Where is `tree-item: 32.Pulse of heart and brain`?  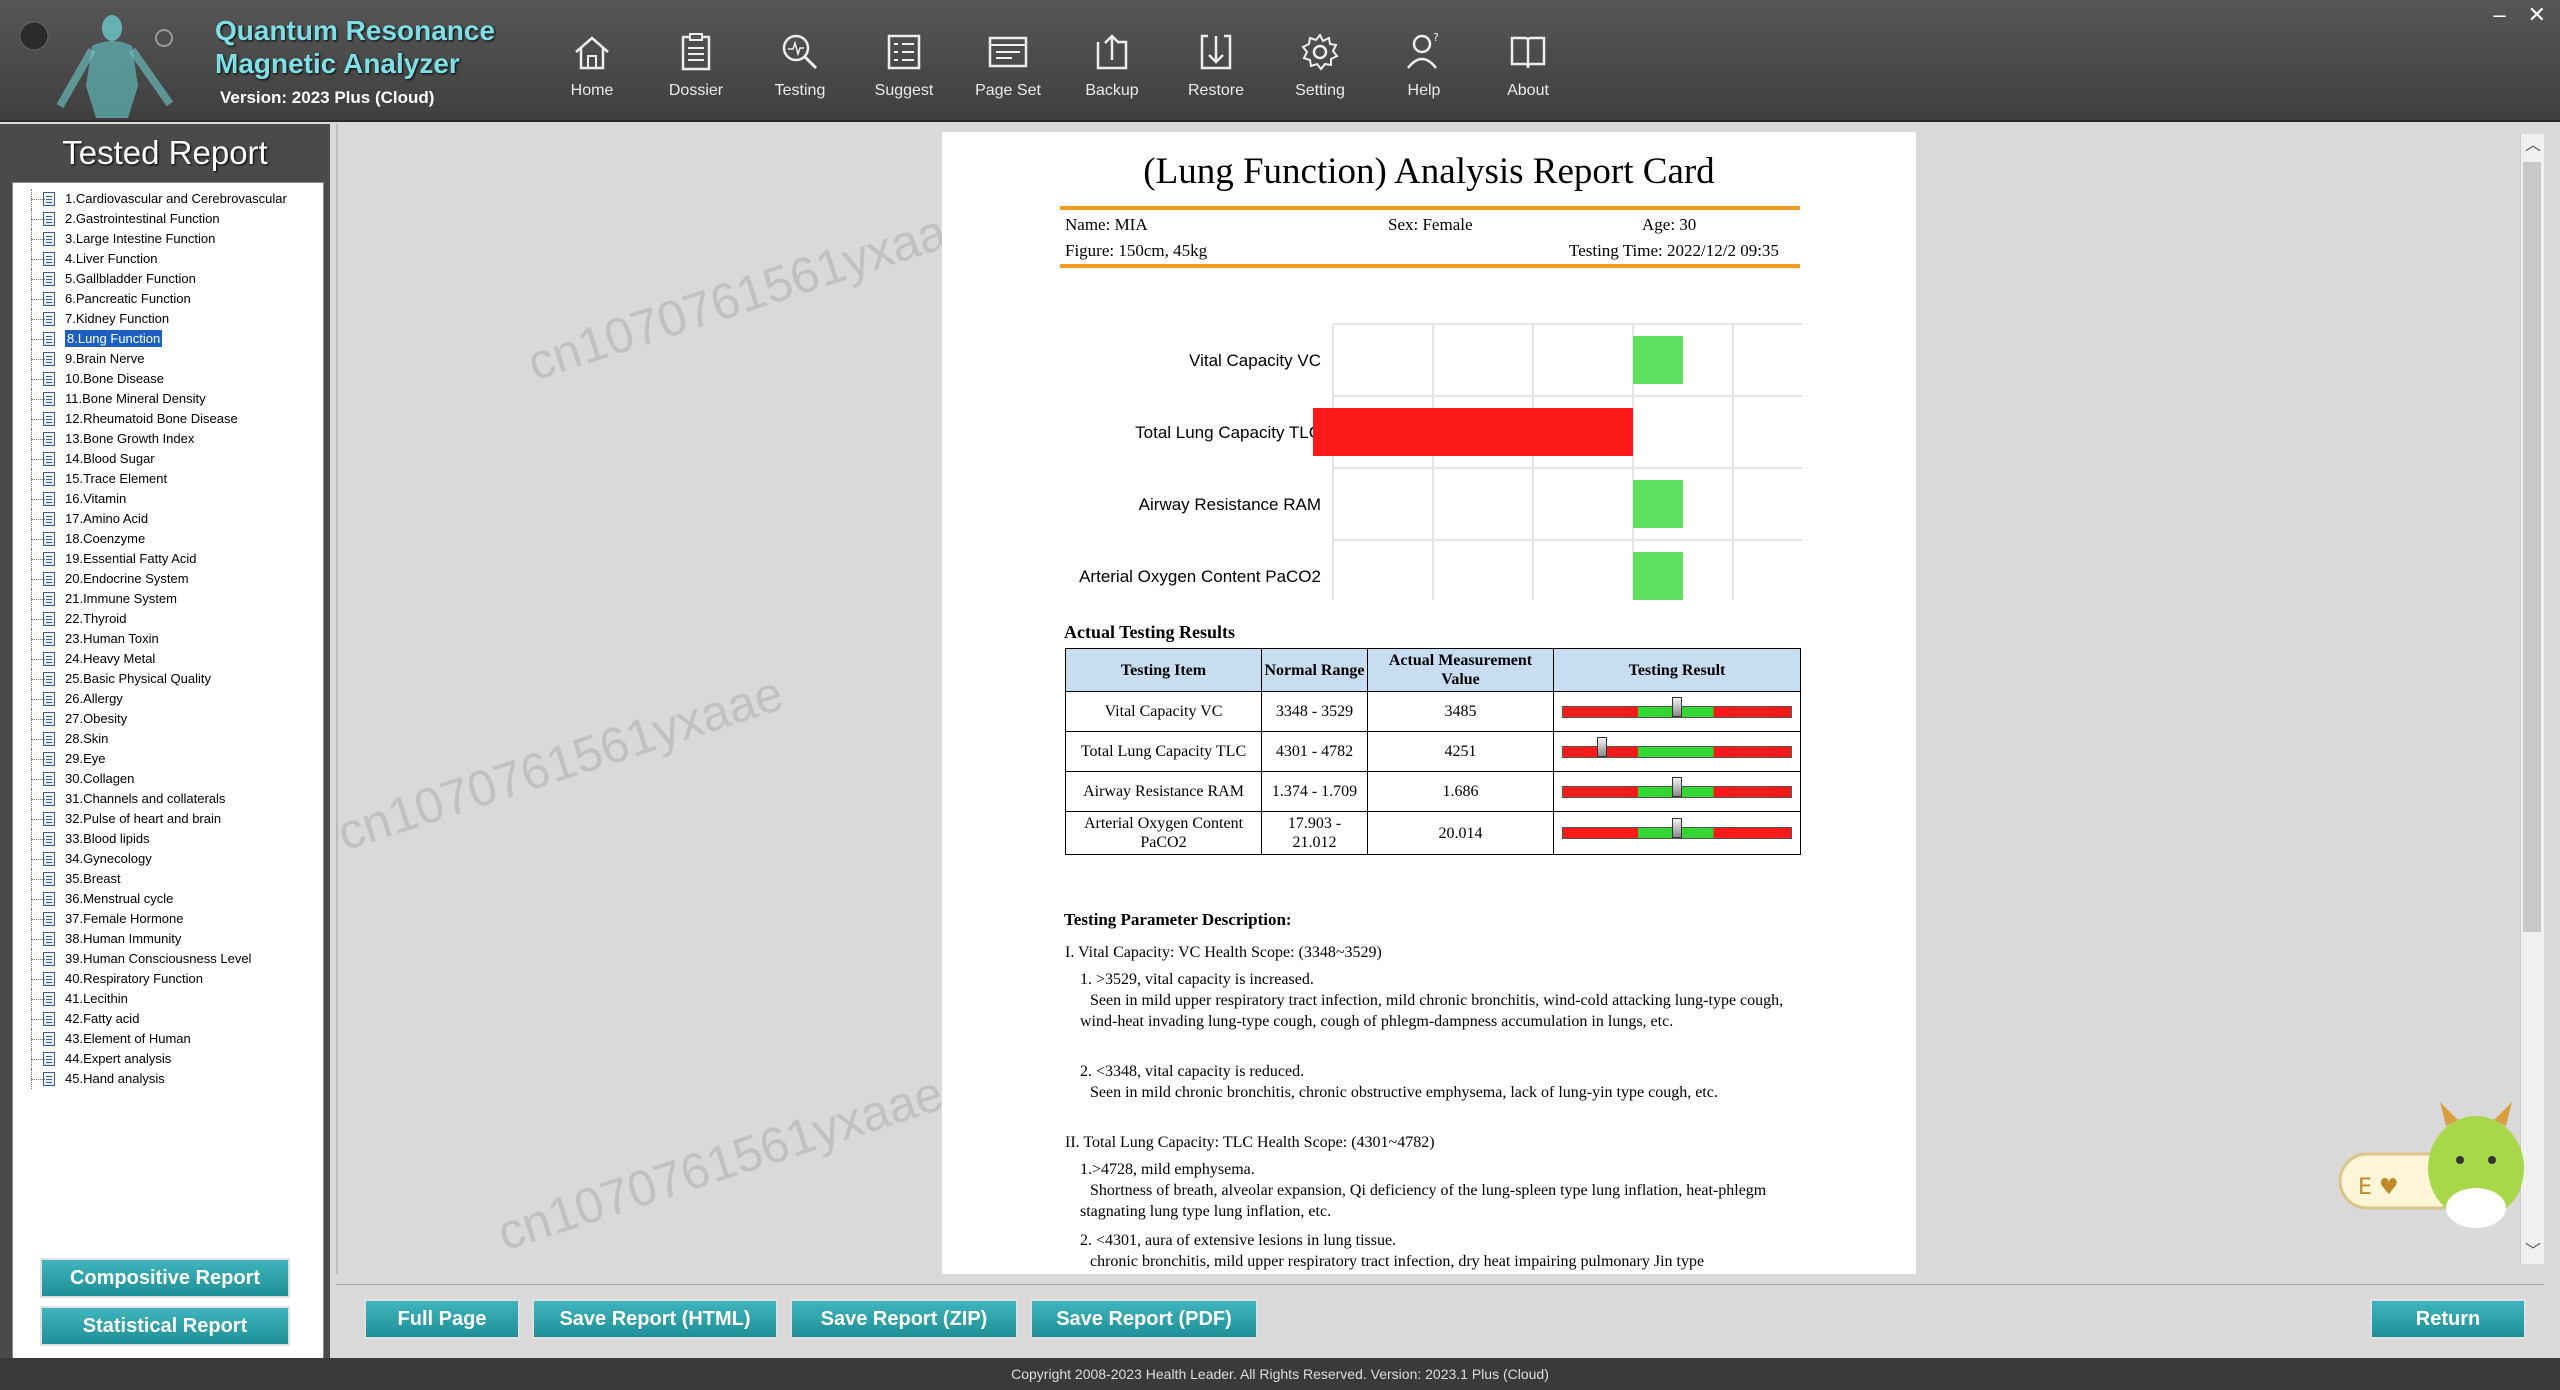
tree-item: 32.Pulse of heart and brain is located at coordinates (168, 819).